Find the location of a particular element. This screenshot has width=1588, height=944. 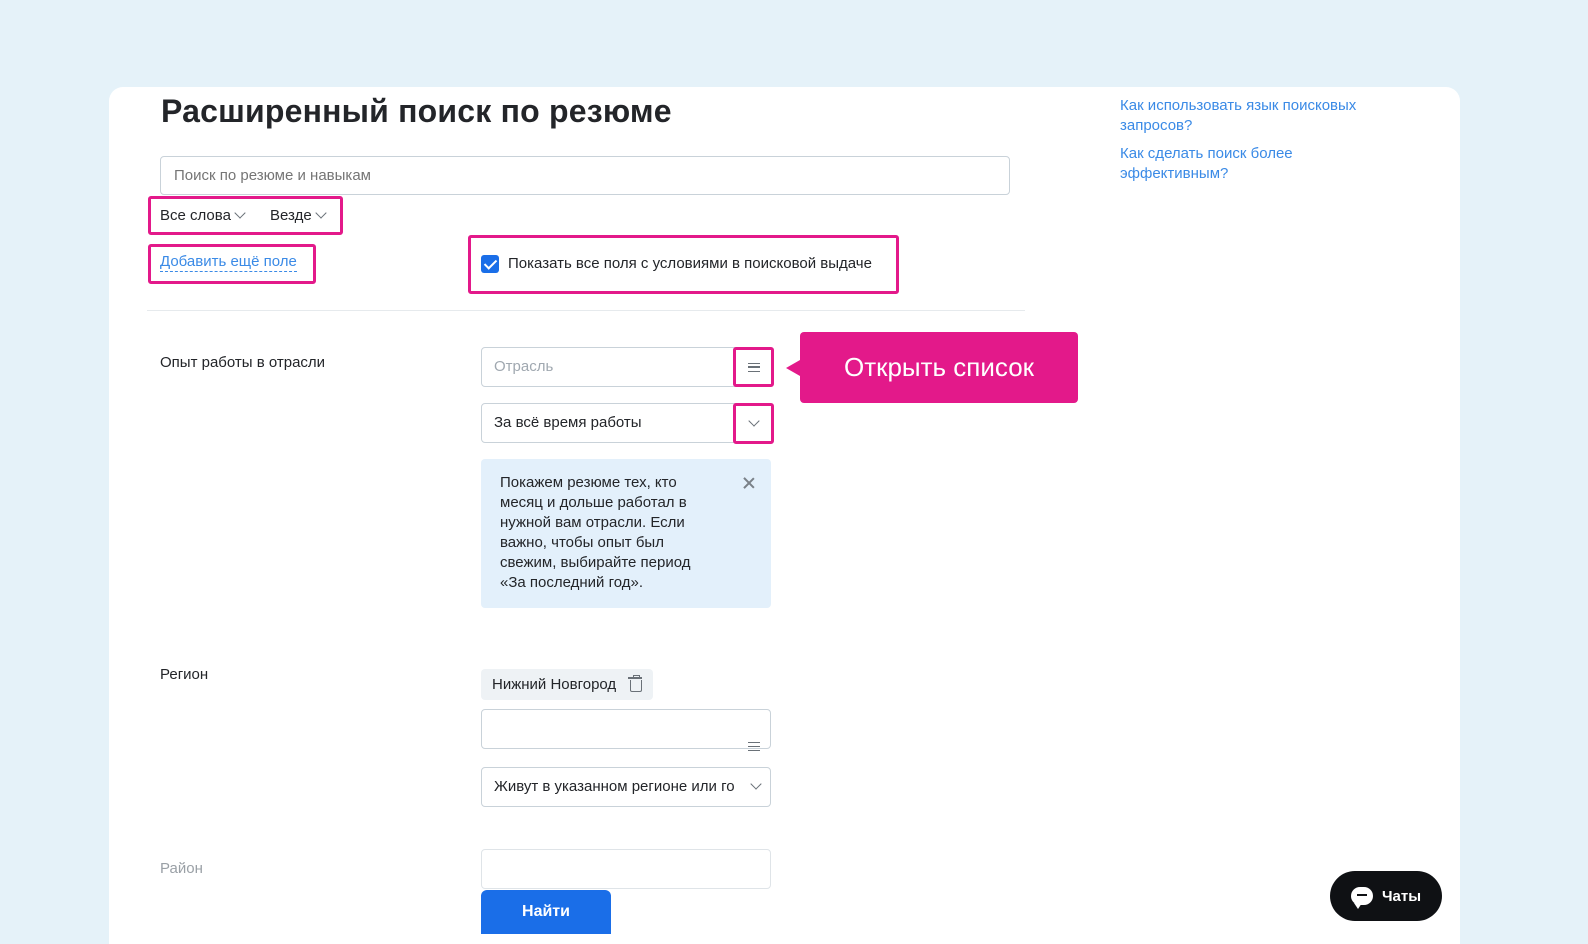

search-input is located at coordinates (585, 175).